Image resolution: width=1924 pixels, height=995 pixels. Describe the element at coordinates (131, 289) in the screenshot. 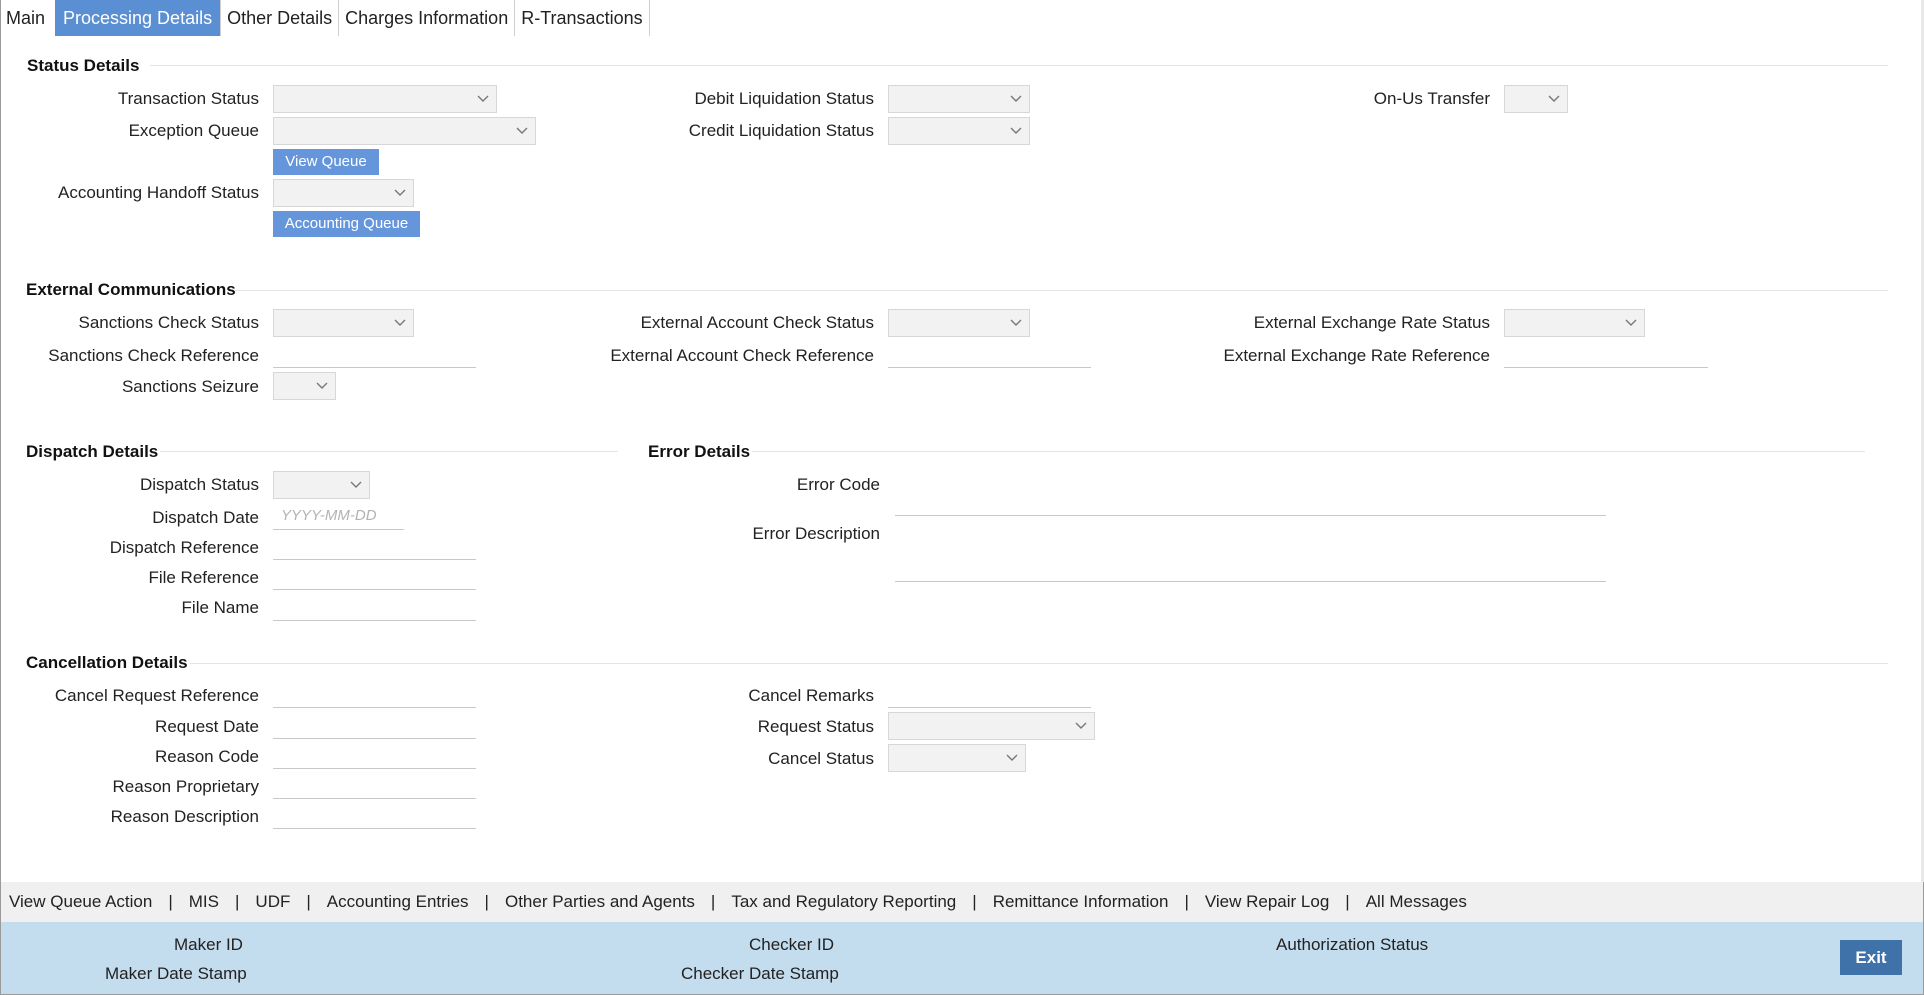

I see `external-communications-title: External Communications` at that location.